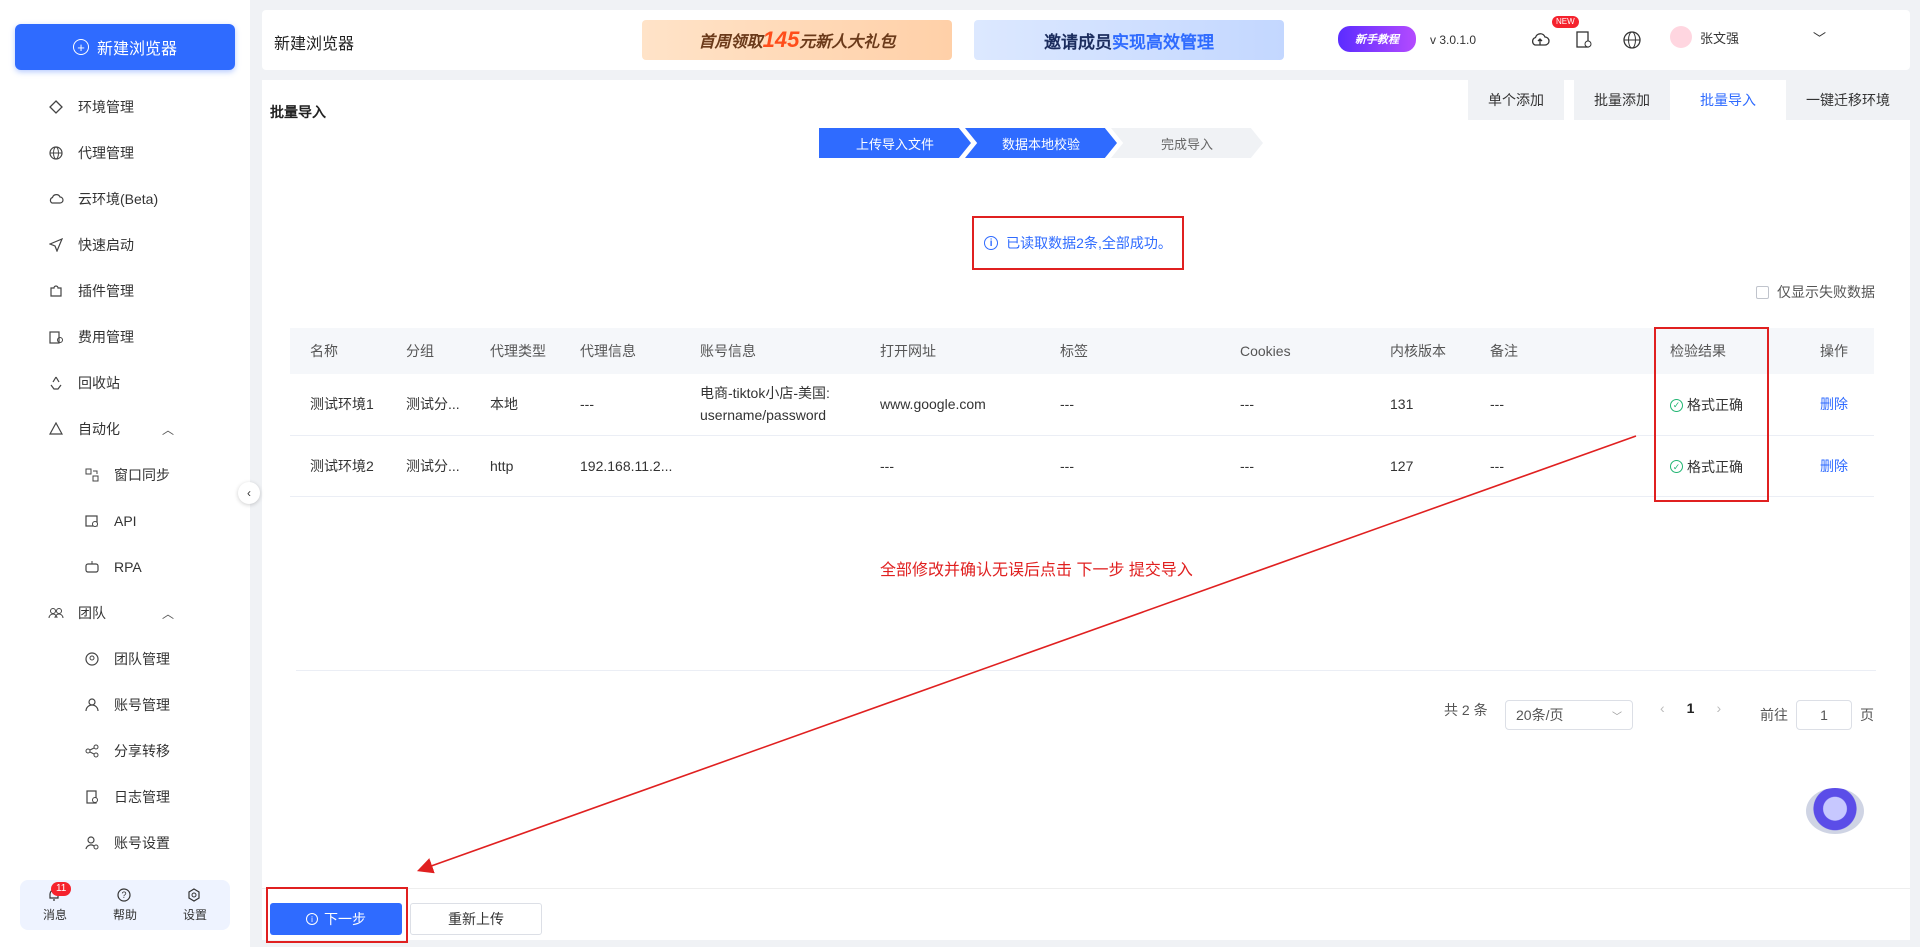  I want to click on tutorial-badge: 新手教程, so click(1377, 39).